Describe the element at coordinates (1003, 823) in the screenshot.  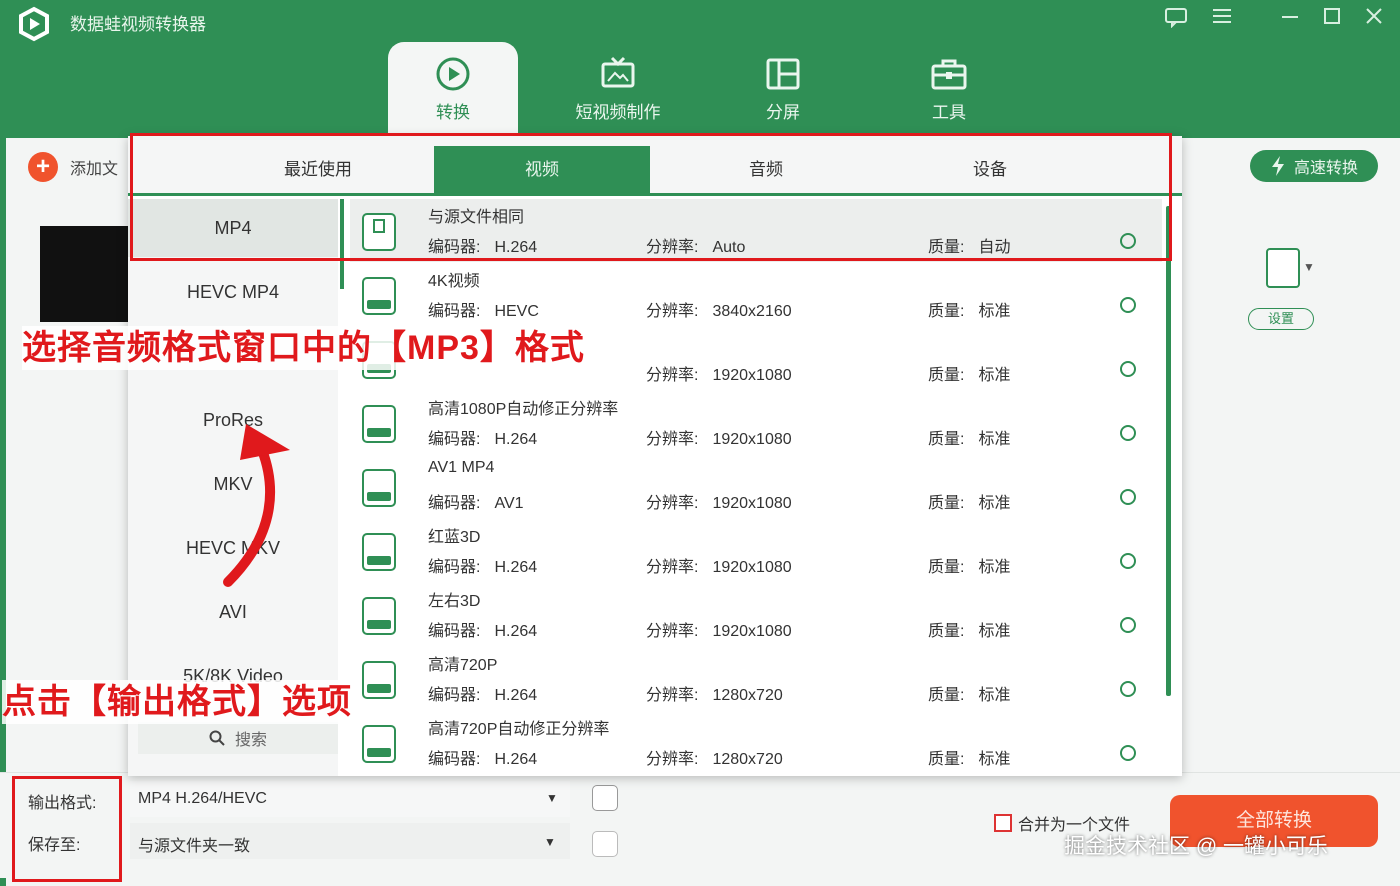
I see `merge-checkbox` at that location.